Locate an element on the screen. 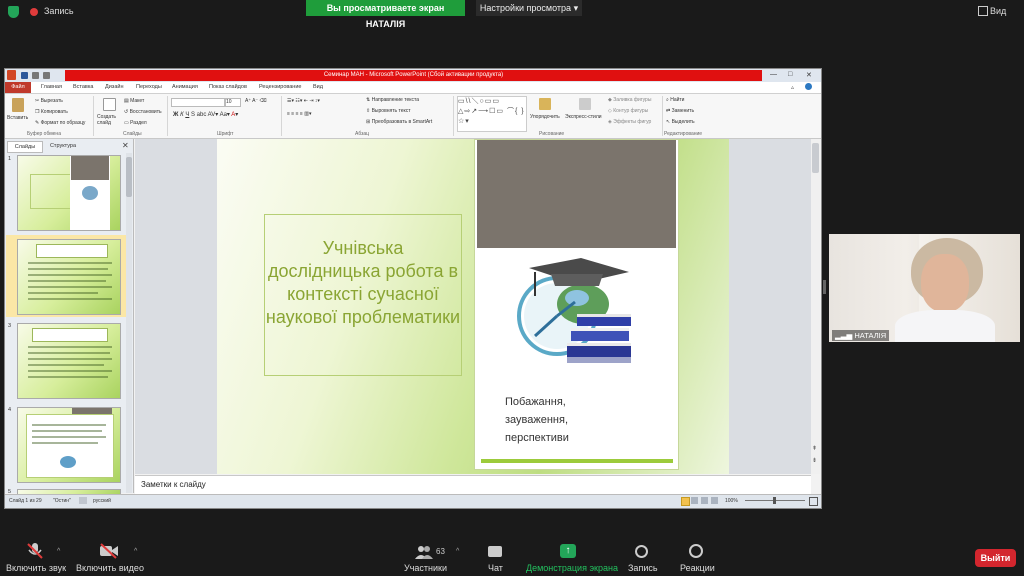 The image size is (1024, 576). minimize-icon: — is located at coordinates (773, 74).